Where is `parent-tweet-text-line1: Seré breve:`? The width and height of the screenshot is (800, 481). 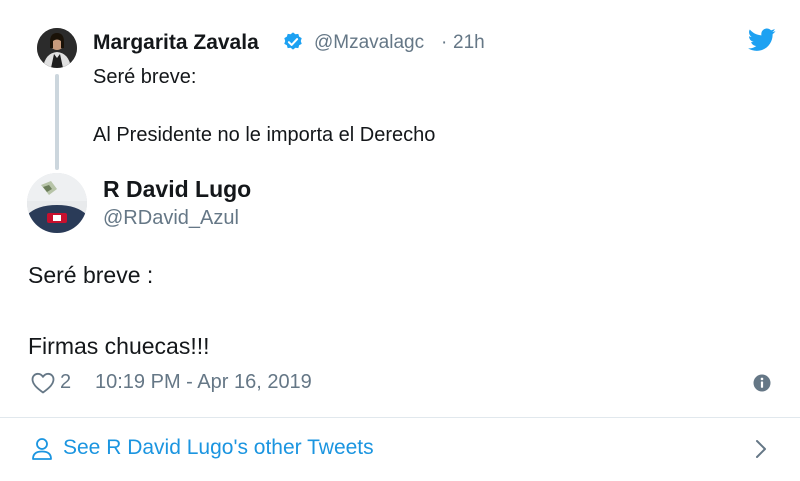 parent-tweet-text-line1: Seré breve: is located at coordinates (145, 77).